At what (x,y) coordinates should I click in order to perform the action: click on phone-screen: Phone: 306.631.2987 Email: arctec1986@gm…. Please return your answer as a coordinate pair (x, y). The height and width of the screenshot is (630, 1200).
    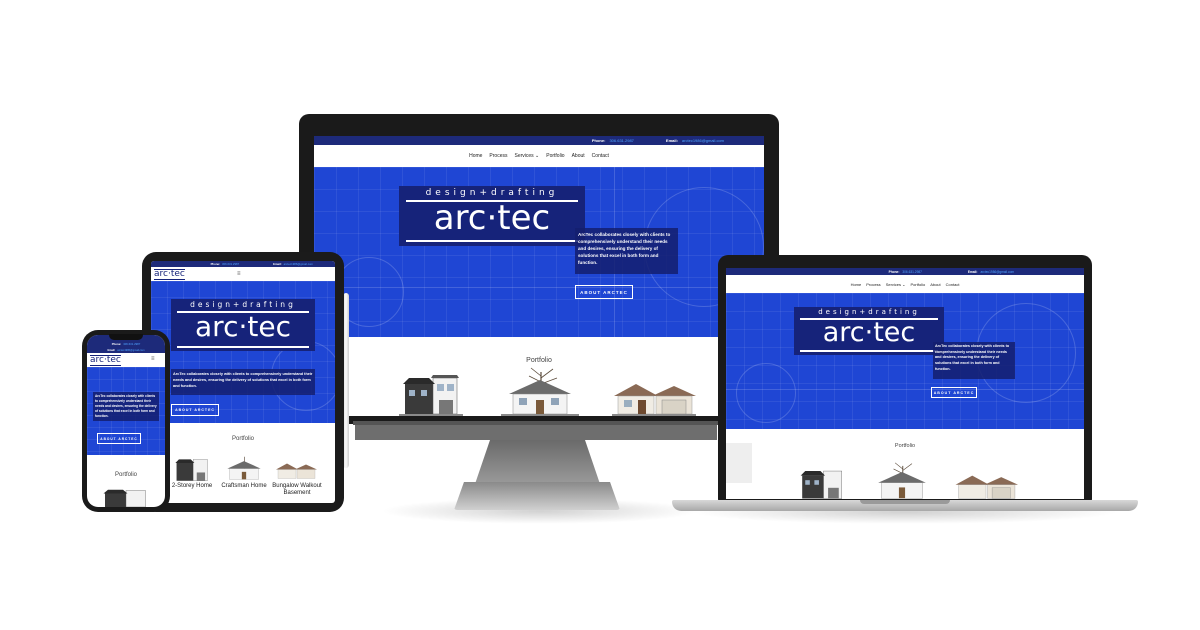
    Looking at the image, I should click on (126, 421).